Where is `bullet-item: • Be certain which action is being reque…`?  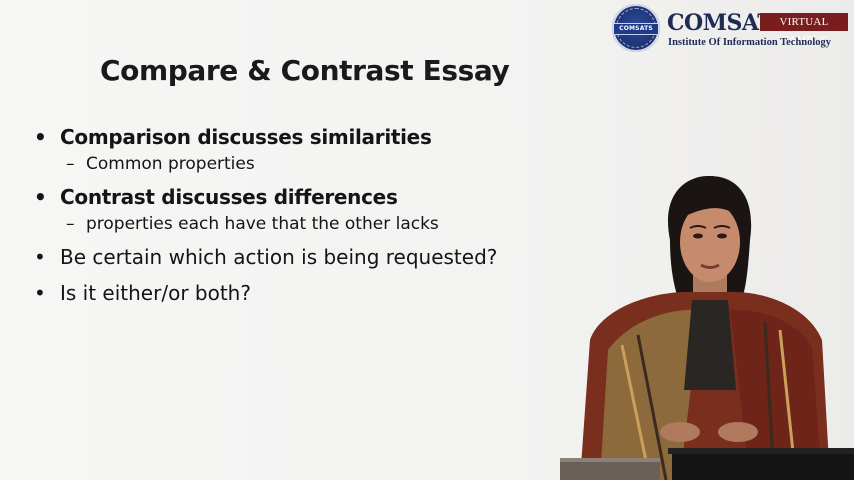 bullet-item: • Be certain which action is being reque… is located at coordinates (294, 257).